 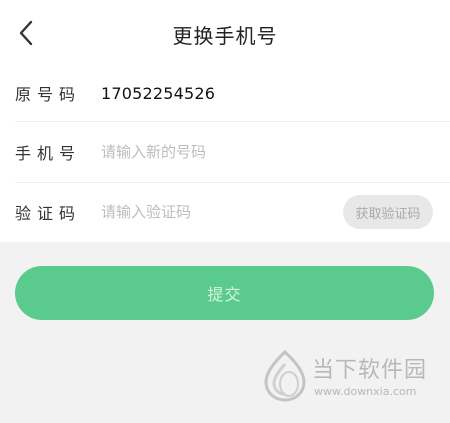 What do you see at coordinates (48, 153) in the screenshot?
I see `new-phone-label: 手机号` at bounding box center [48, 153].